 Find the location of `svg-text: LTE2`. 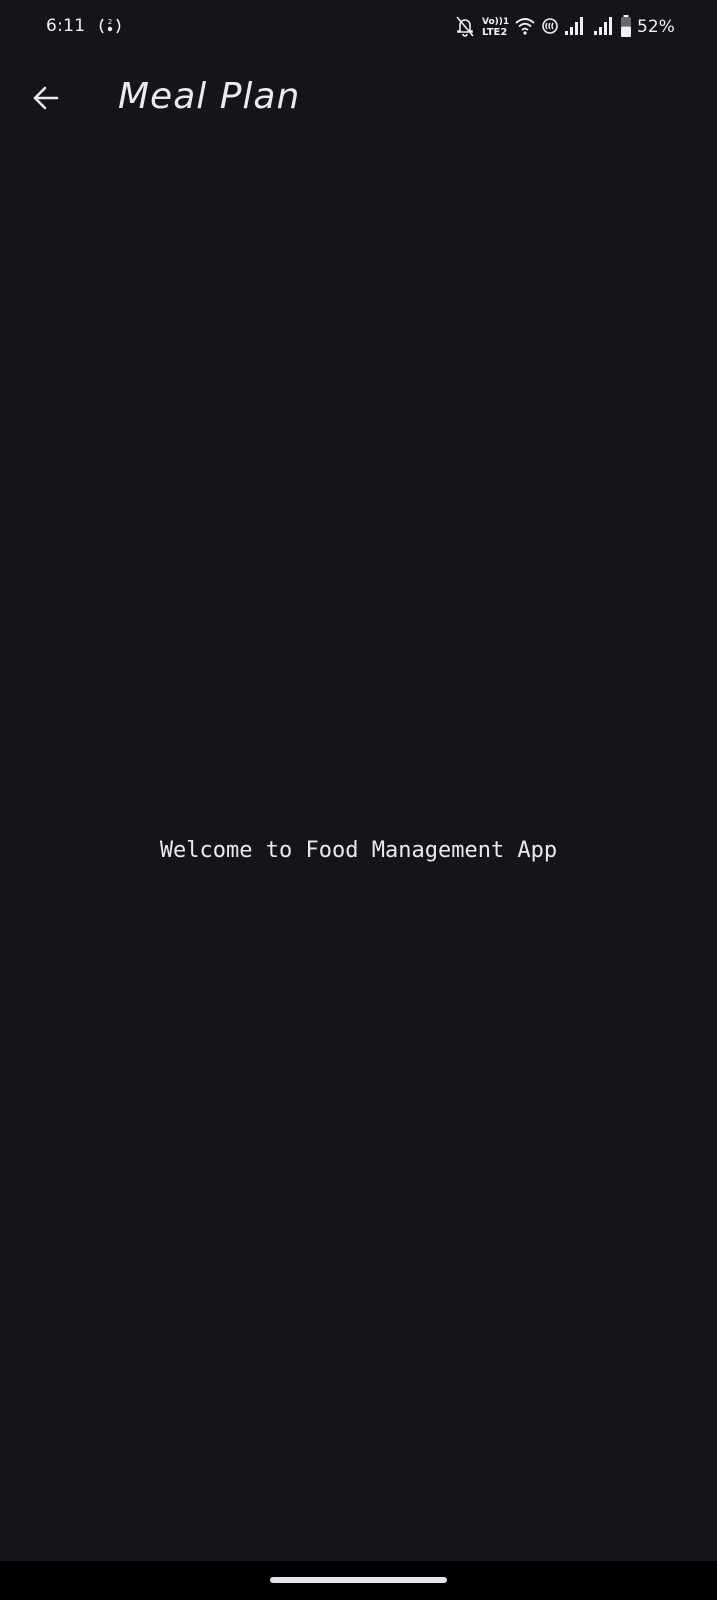

svg-text: LTE2 is located at coordinates (494, 32).